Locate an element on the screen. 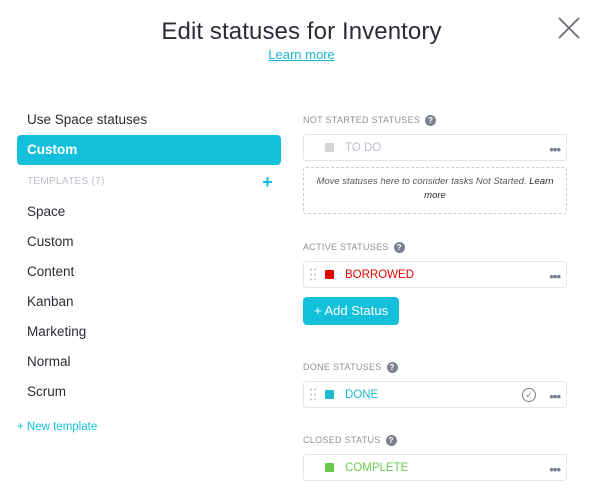  status-name: TO DO is located at coordinates (363, 148).